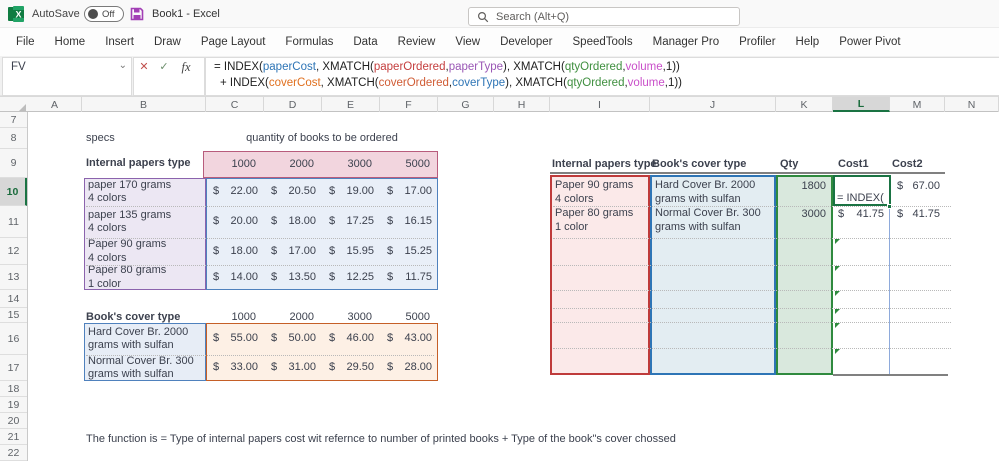  Describe the element at coordinates (351, 222) in the screenshot. I see `paper-cost-cell: $17.25` at that location.